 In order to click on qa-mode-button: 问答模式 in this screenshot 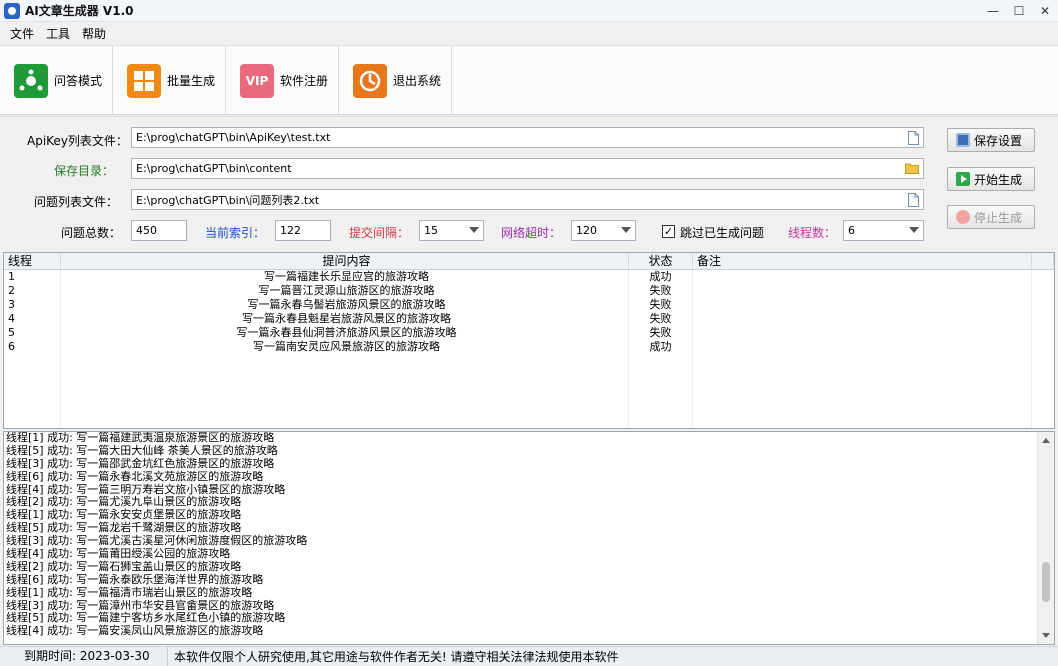, I will do `click(57, 80)`.